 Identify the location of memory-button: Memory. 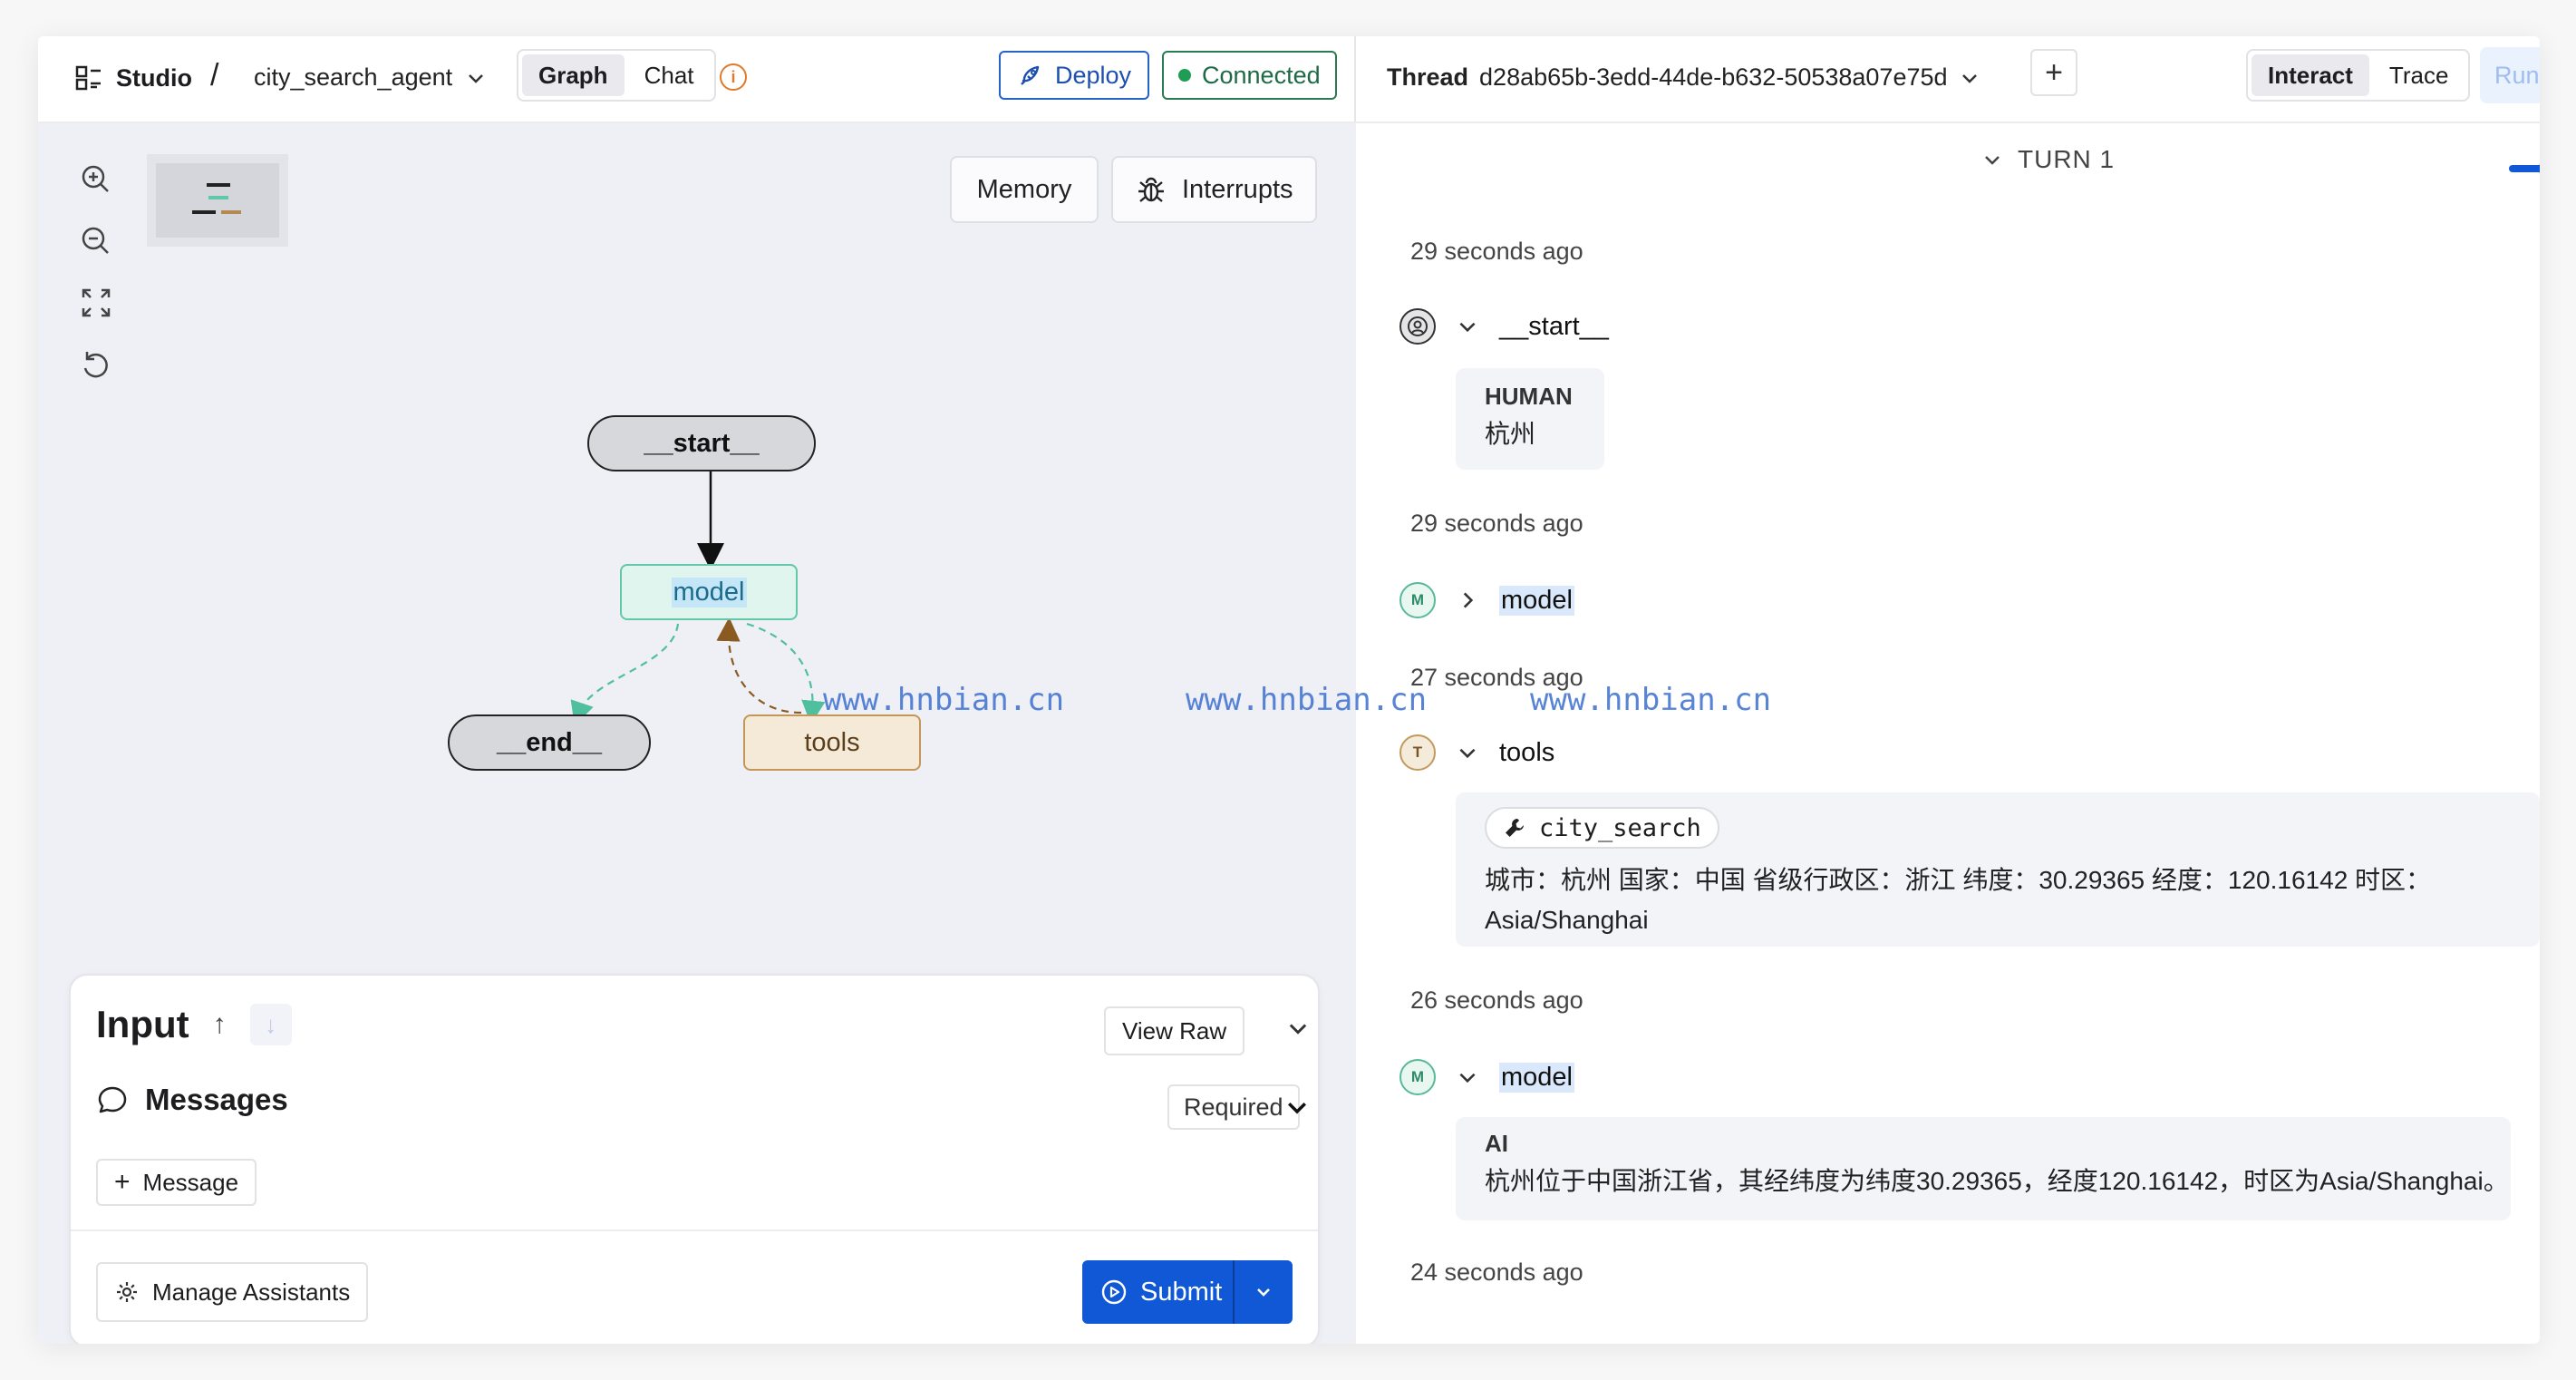
(1024, 189).